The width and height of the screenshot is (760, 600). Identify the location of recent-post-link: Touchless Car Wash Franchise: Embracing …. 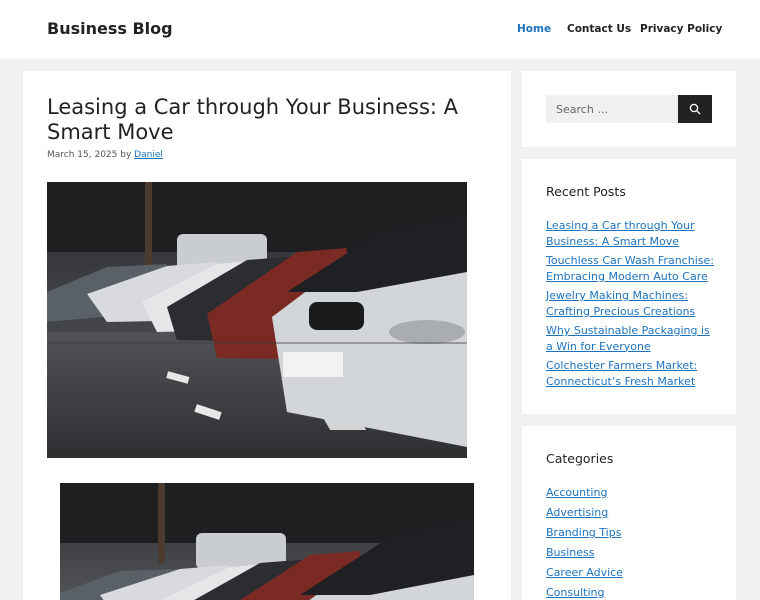
(631, 268).